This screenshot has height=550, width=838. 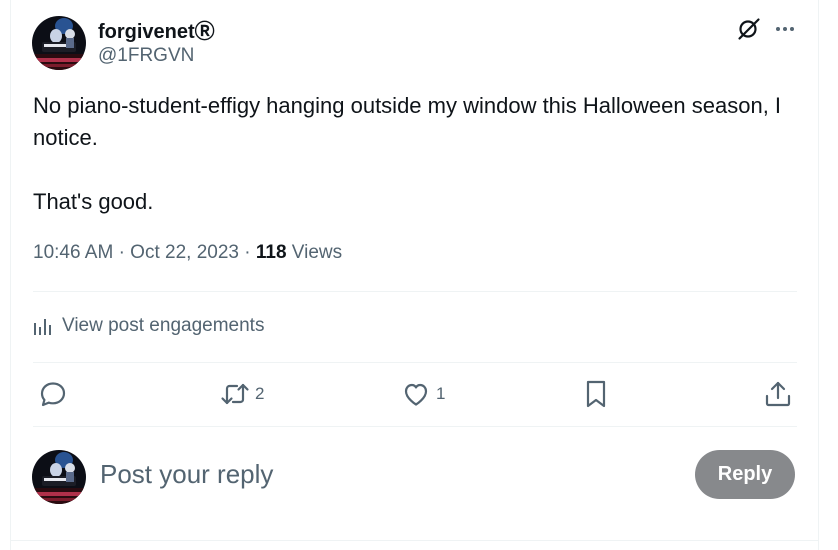 I want to click on view-engagements-link: View post engagements, so click(x=148, y=326).